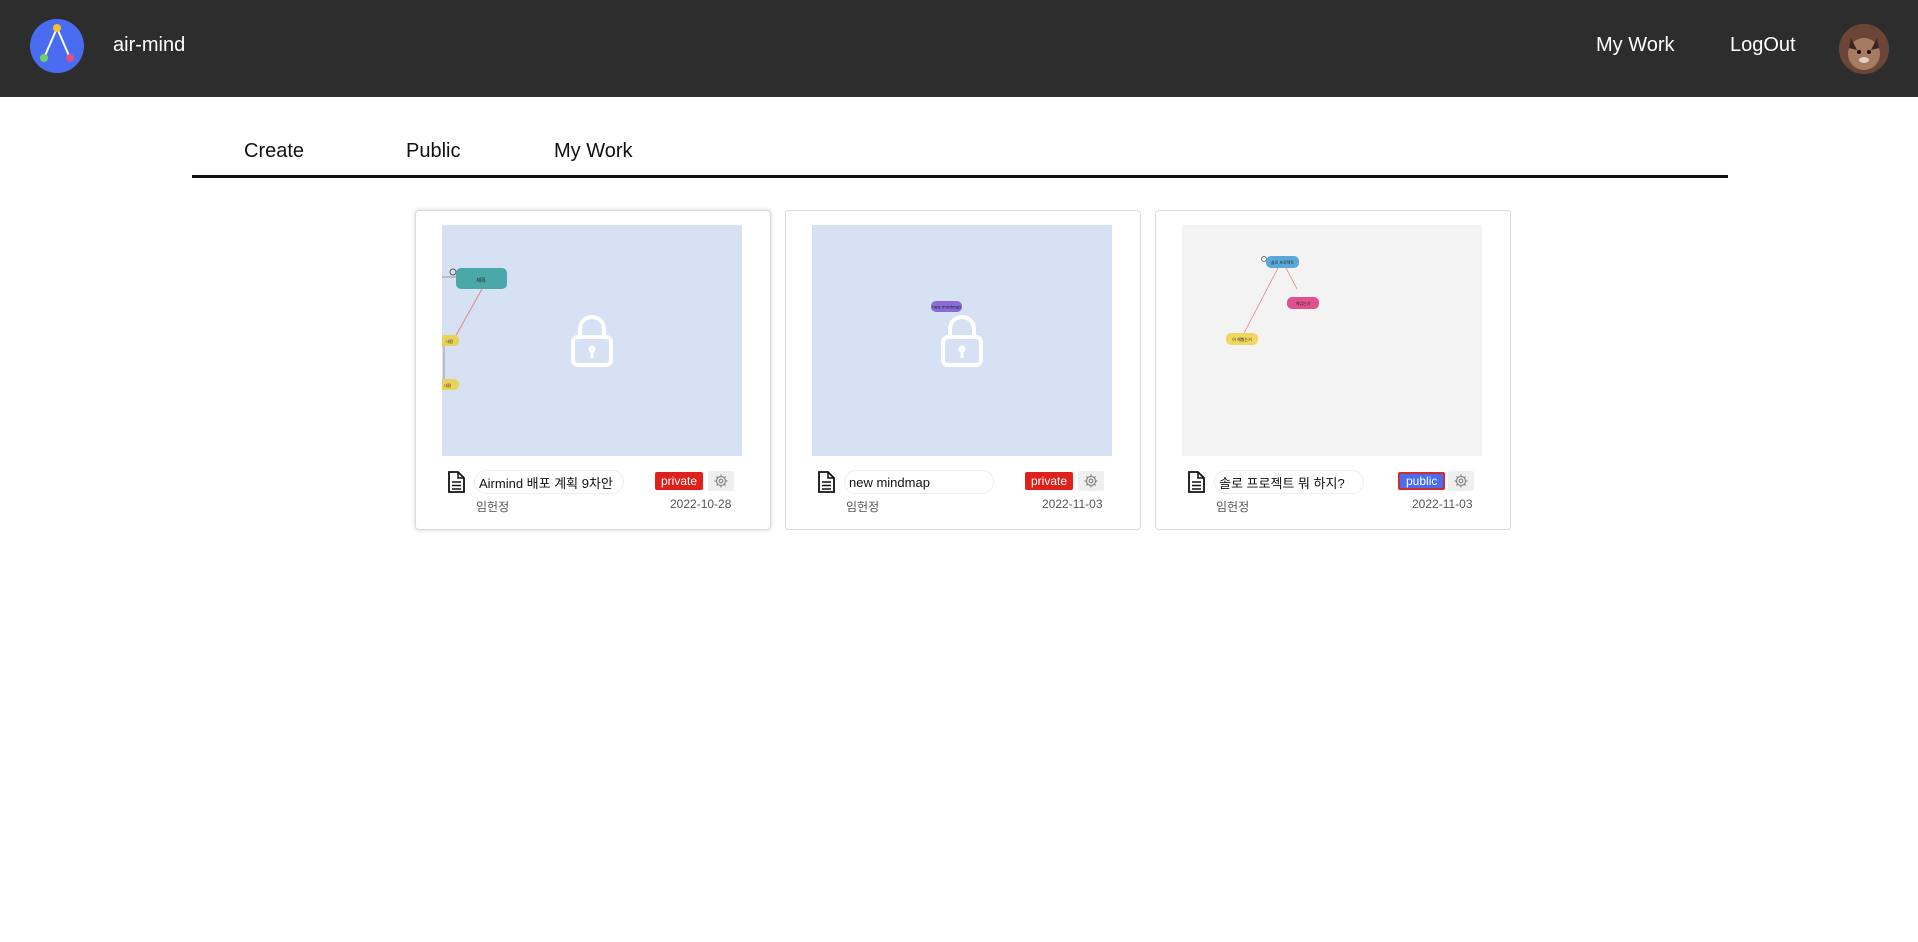 The height and width of the screenshot is (942, 1918). Describe the element at coordinates (946, 307) in the screenshot. I see `mindmap-node: new mindmap` at that location.